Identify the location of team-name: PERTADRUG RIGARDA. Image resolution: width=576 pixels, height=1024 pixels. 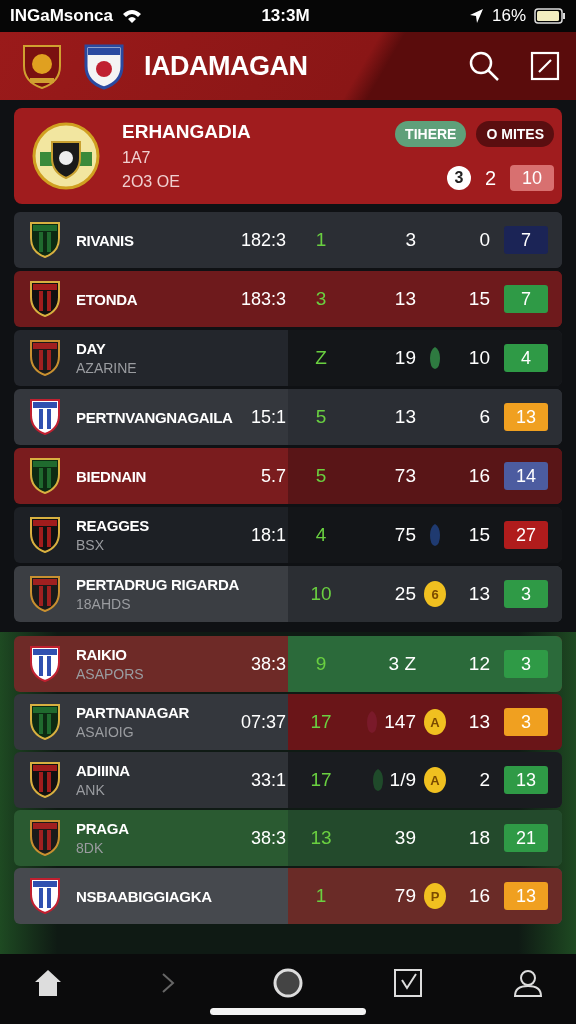
(158, 584).